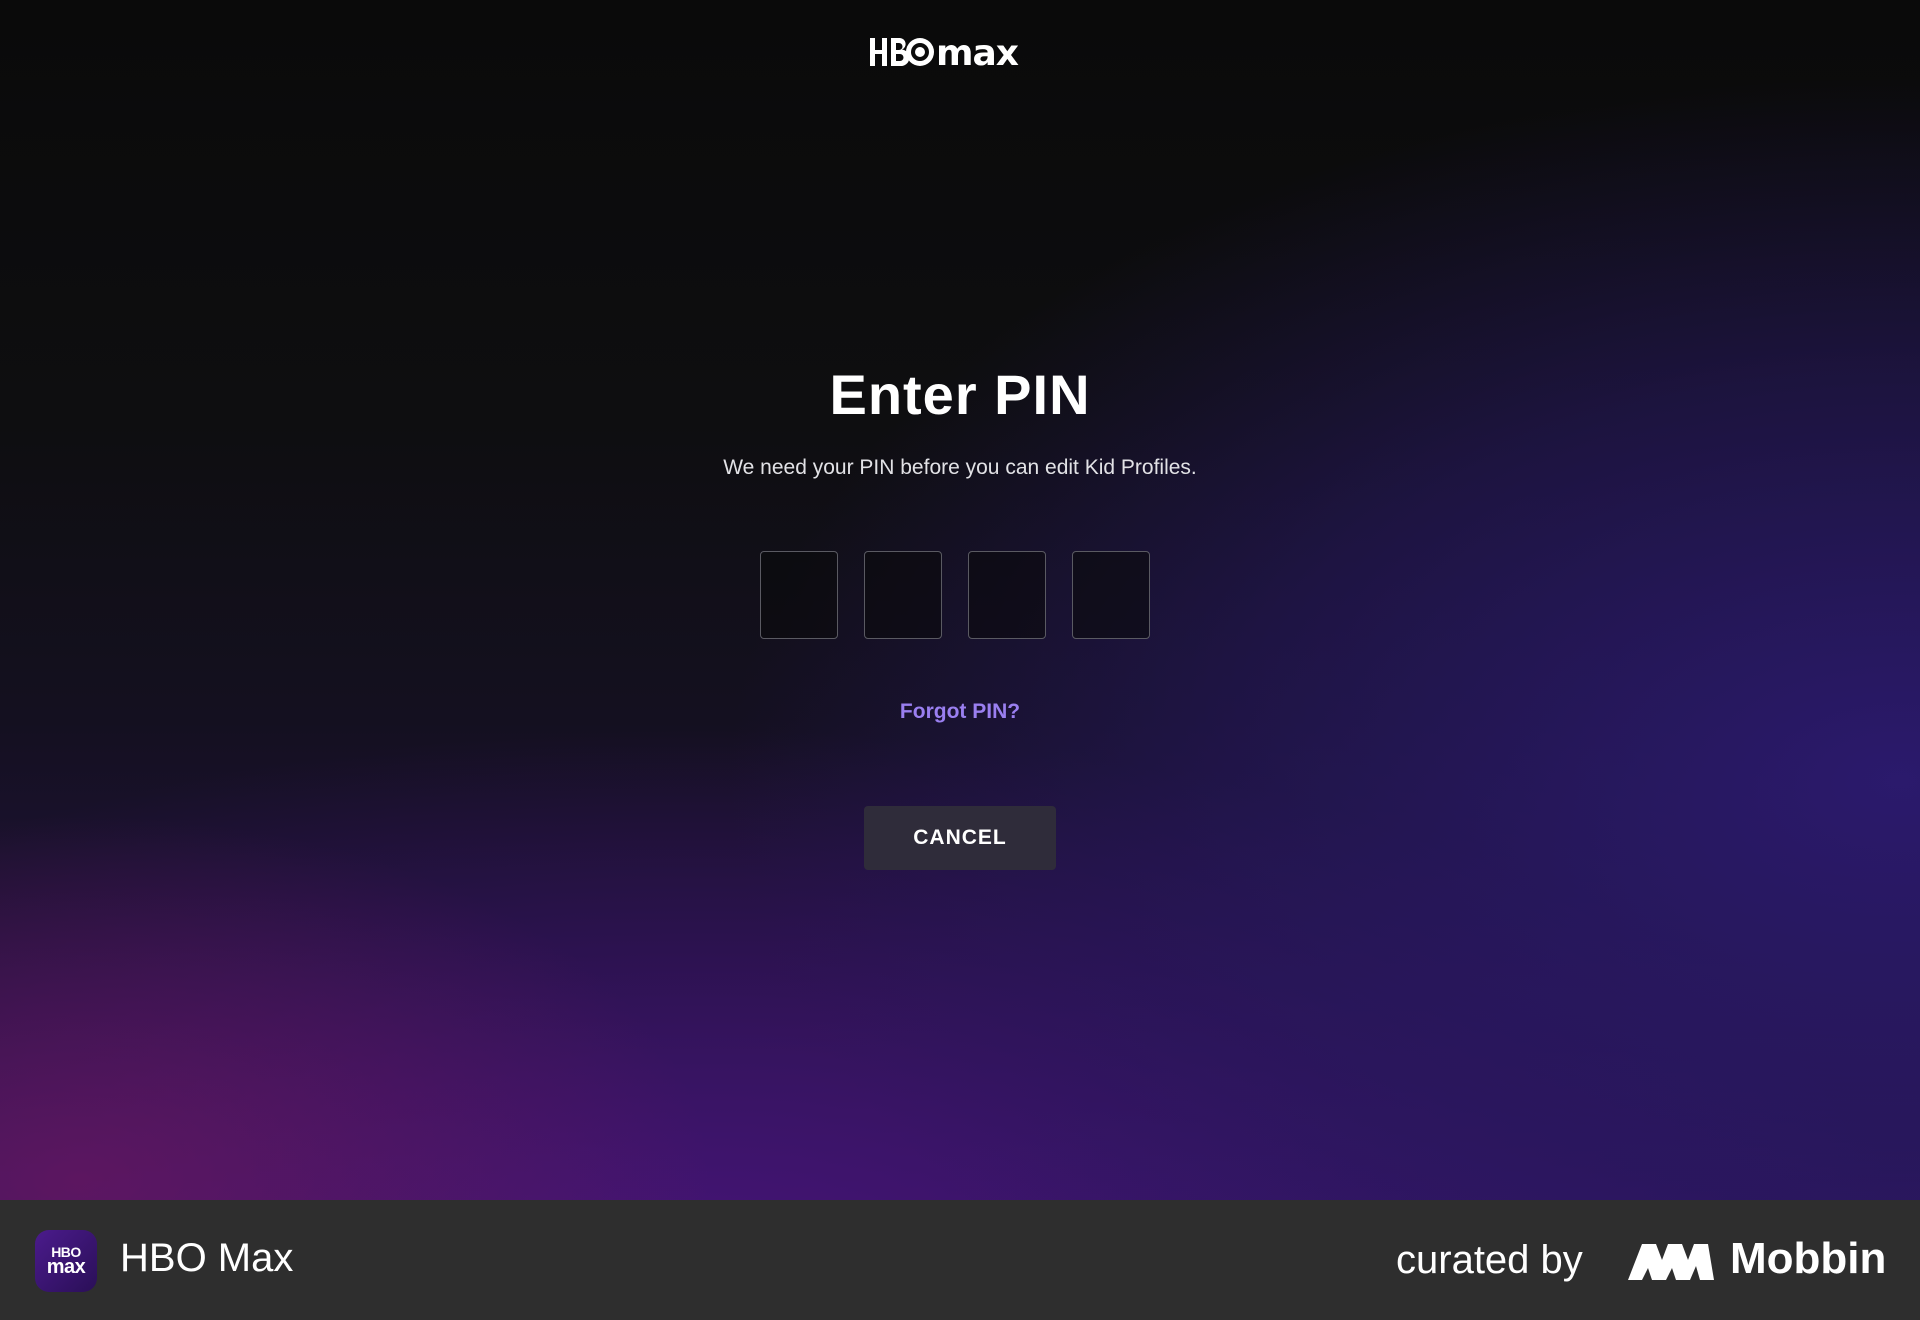  I want to click on footer-bar: HBO max HBO Max curated by Mobbin, so click(960, 1260).